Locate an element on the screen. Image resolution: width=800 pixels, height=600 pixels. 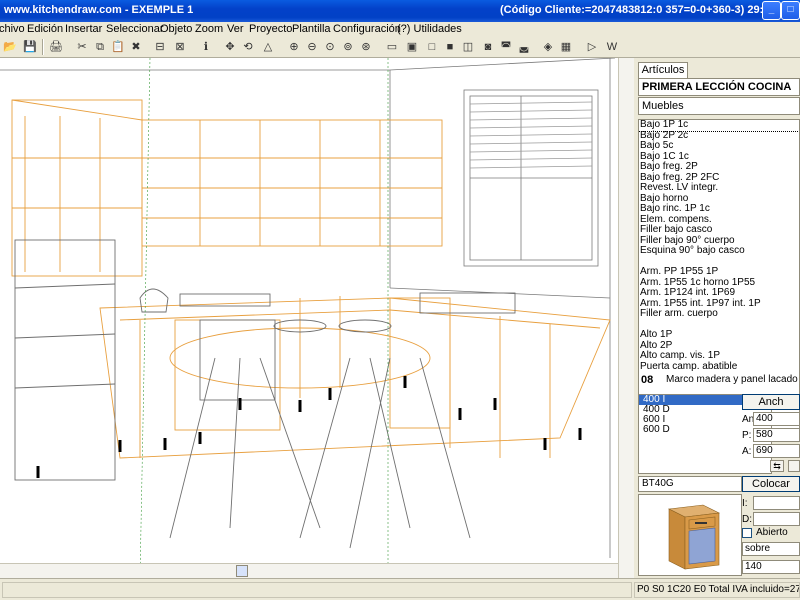
place-button: Colocar is located at coordinates (771, 484).